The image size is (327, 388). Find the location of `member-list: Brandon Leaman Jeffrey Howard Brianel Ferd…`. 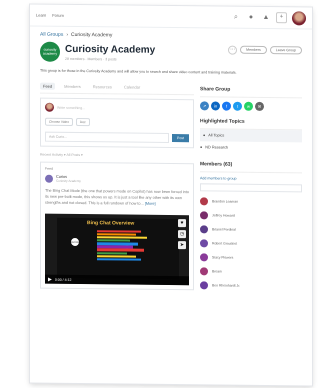

member-list: Brandon Leaman Jeffrey Howard Brianel Ferd… is located at coordinates (251, 243).